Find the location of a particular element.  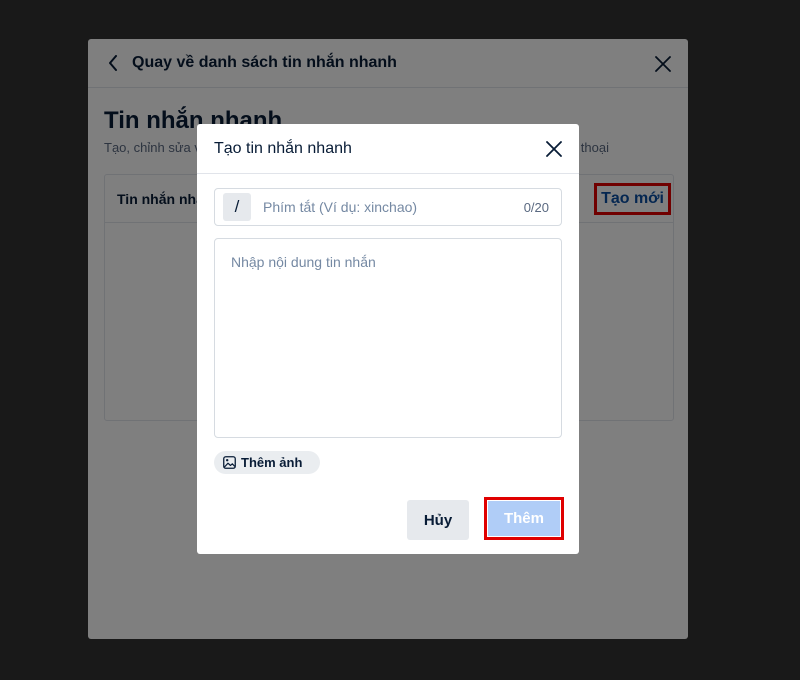

shortcut-input is located at coordinates (393, 207).